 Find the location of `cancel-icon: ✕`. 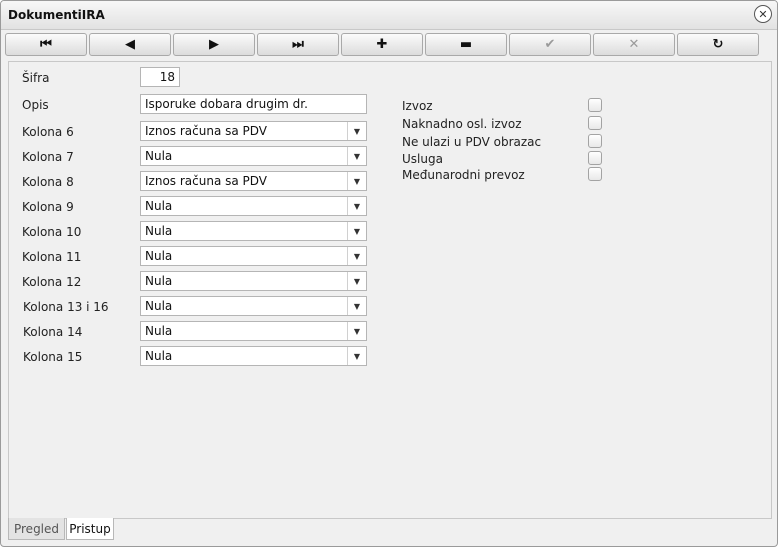

cancel-icon: ✕ is located at coordinates (634, 44).